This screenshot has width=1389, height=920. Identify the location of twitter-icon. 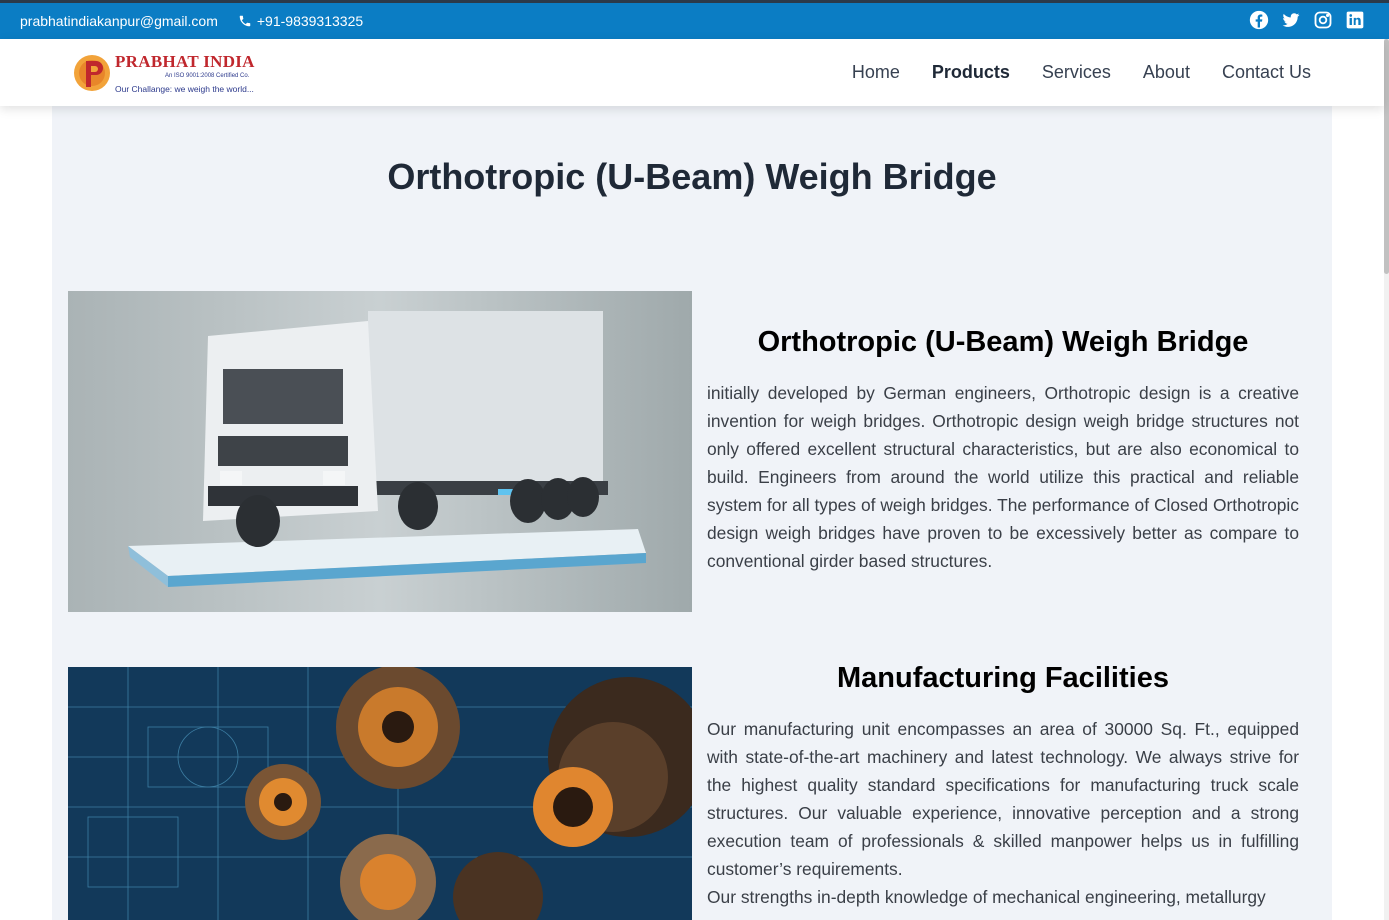
(1291, 20).